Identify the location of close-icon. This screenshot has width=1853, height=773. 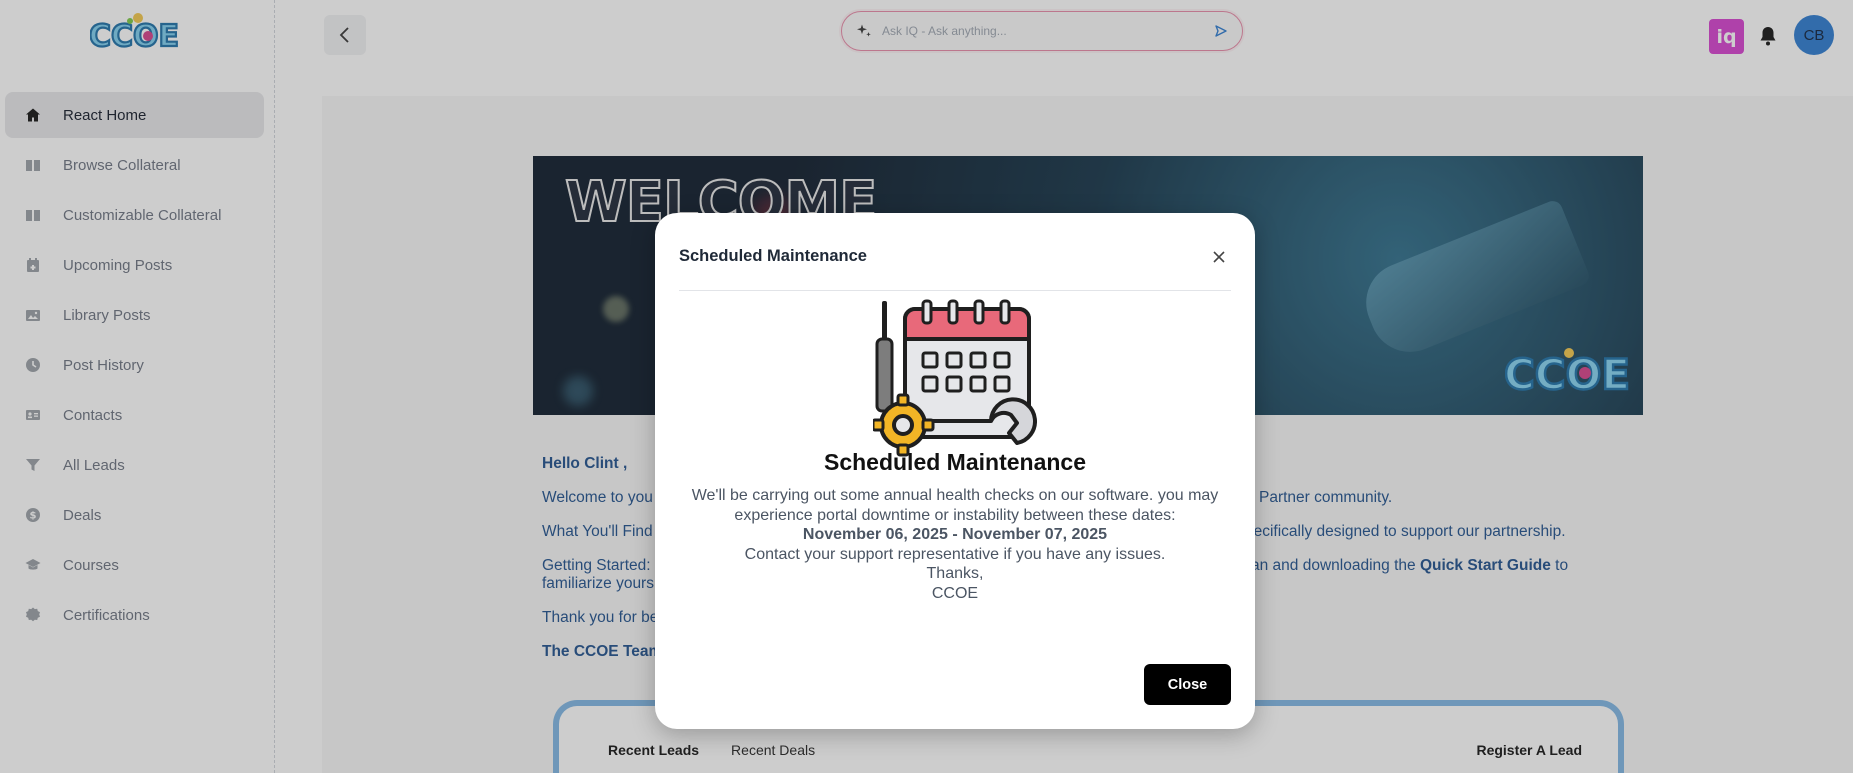
(1219, 257).